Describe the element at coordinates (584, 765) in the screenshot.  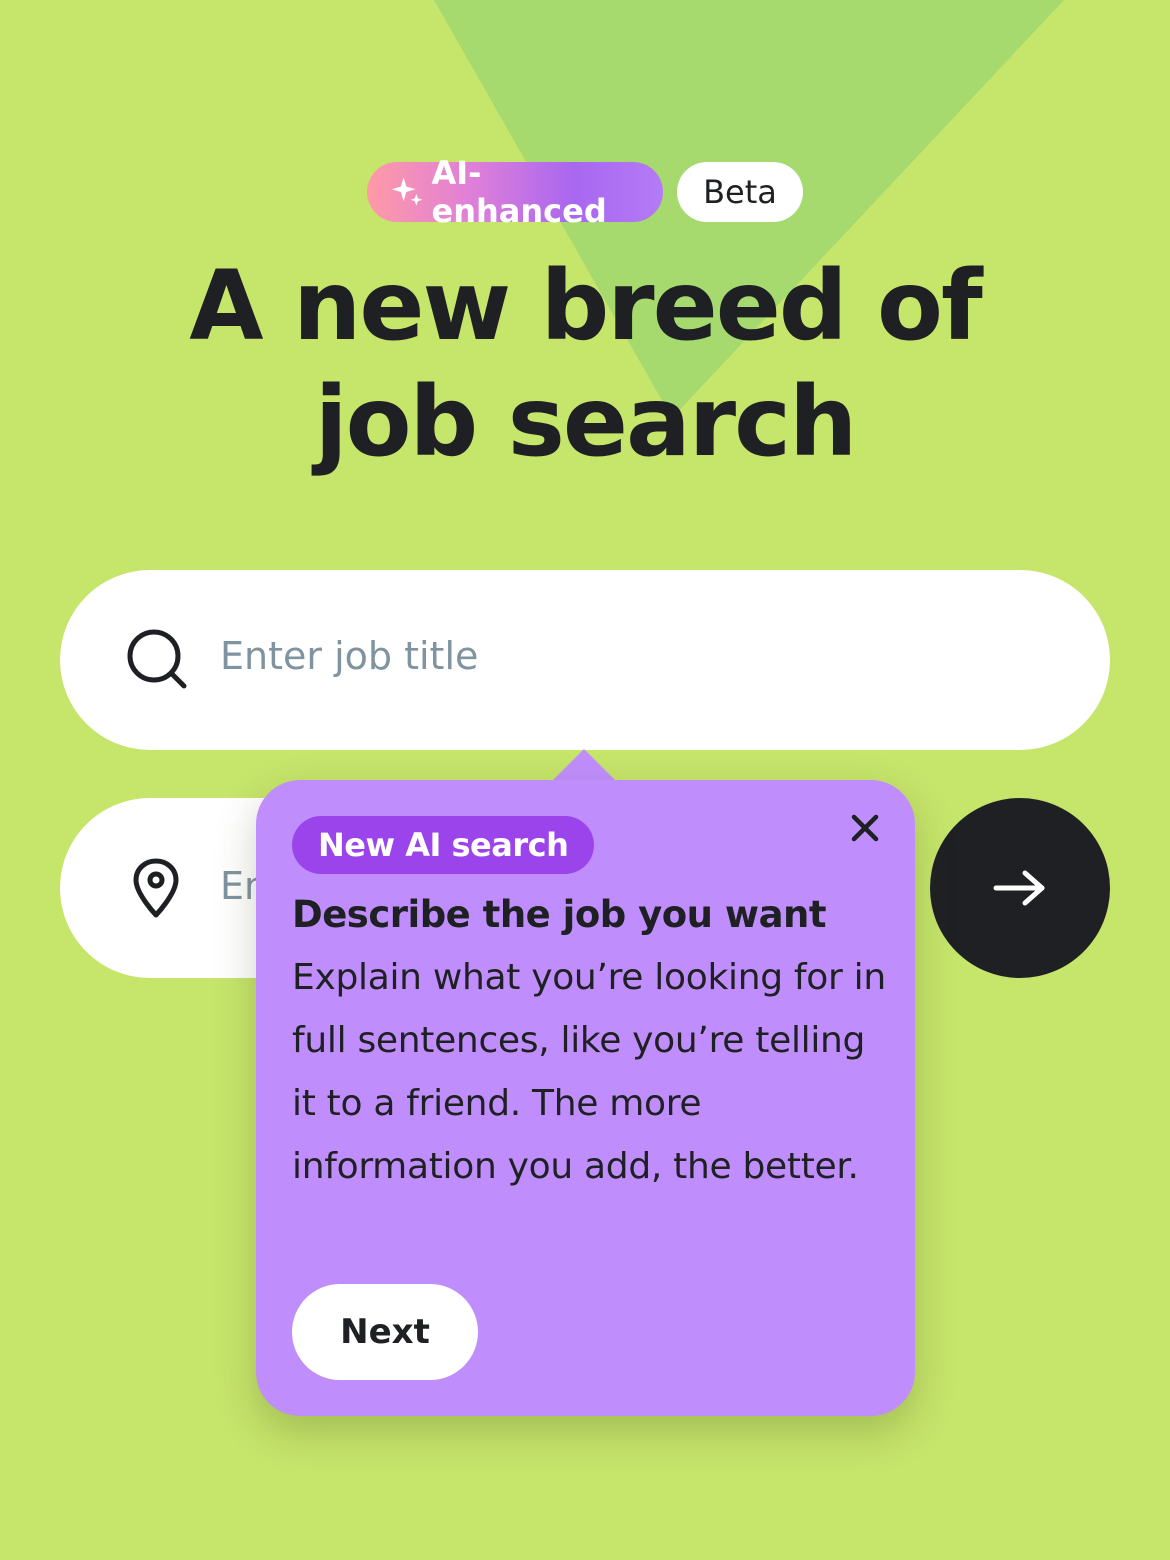
I see `popover-pointer` at that location.